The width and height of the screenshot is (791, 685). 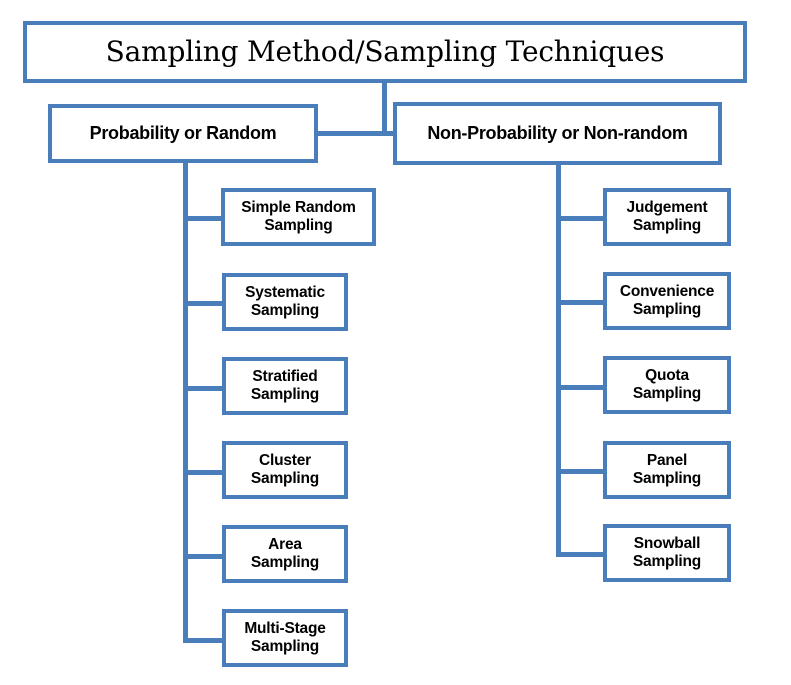 I want to click on connector-trunk-probability, so click(x=185, y=402).